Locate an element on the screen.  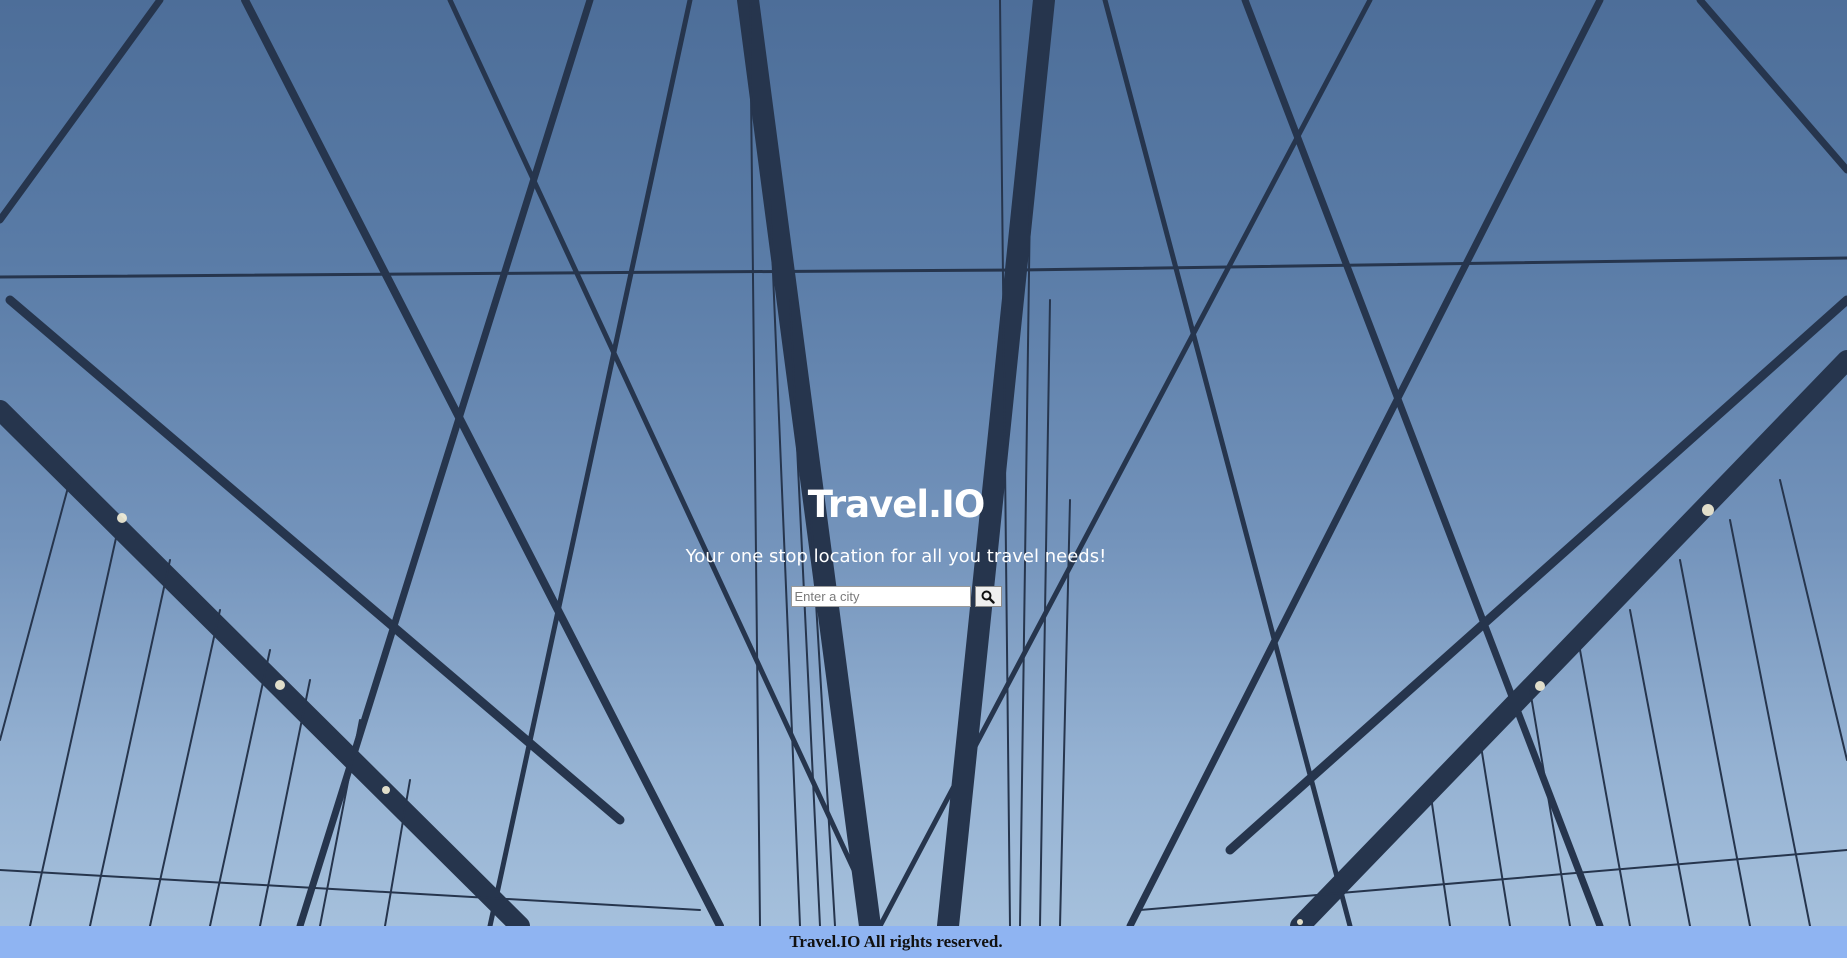
search-button is located at coordinates (988, 596).